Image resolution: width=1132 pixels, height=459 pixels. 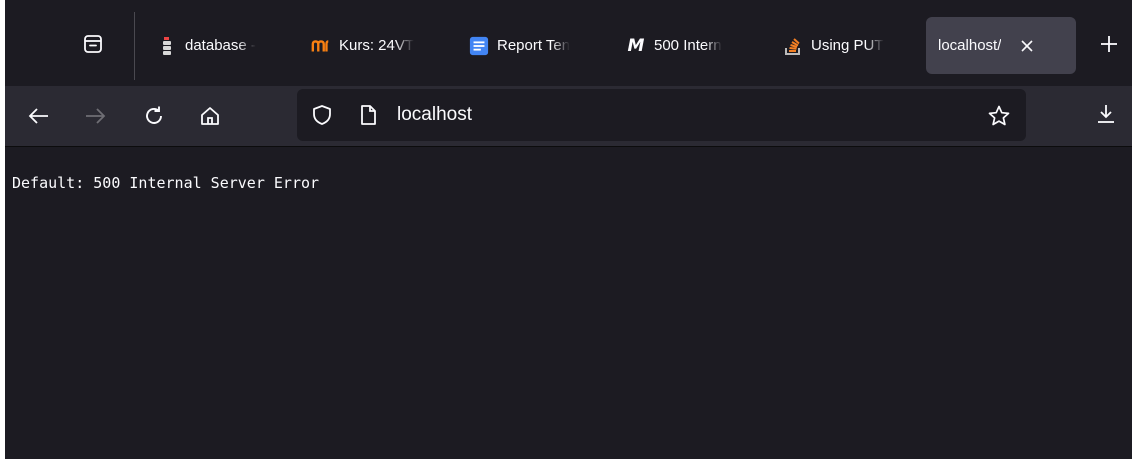 What do you see at coordinates (1109, 44) in the screenshot?
I see `plus-icon` at bounding box center [1109, 44].